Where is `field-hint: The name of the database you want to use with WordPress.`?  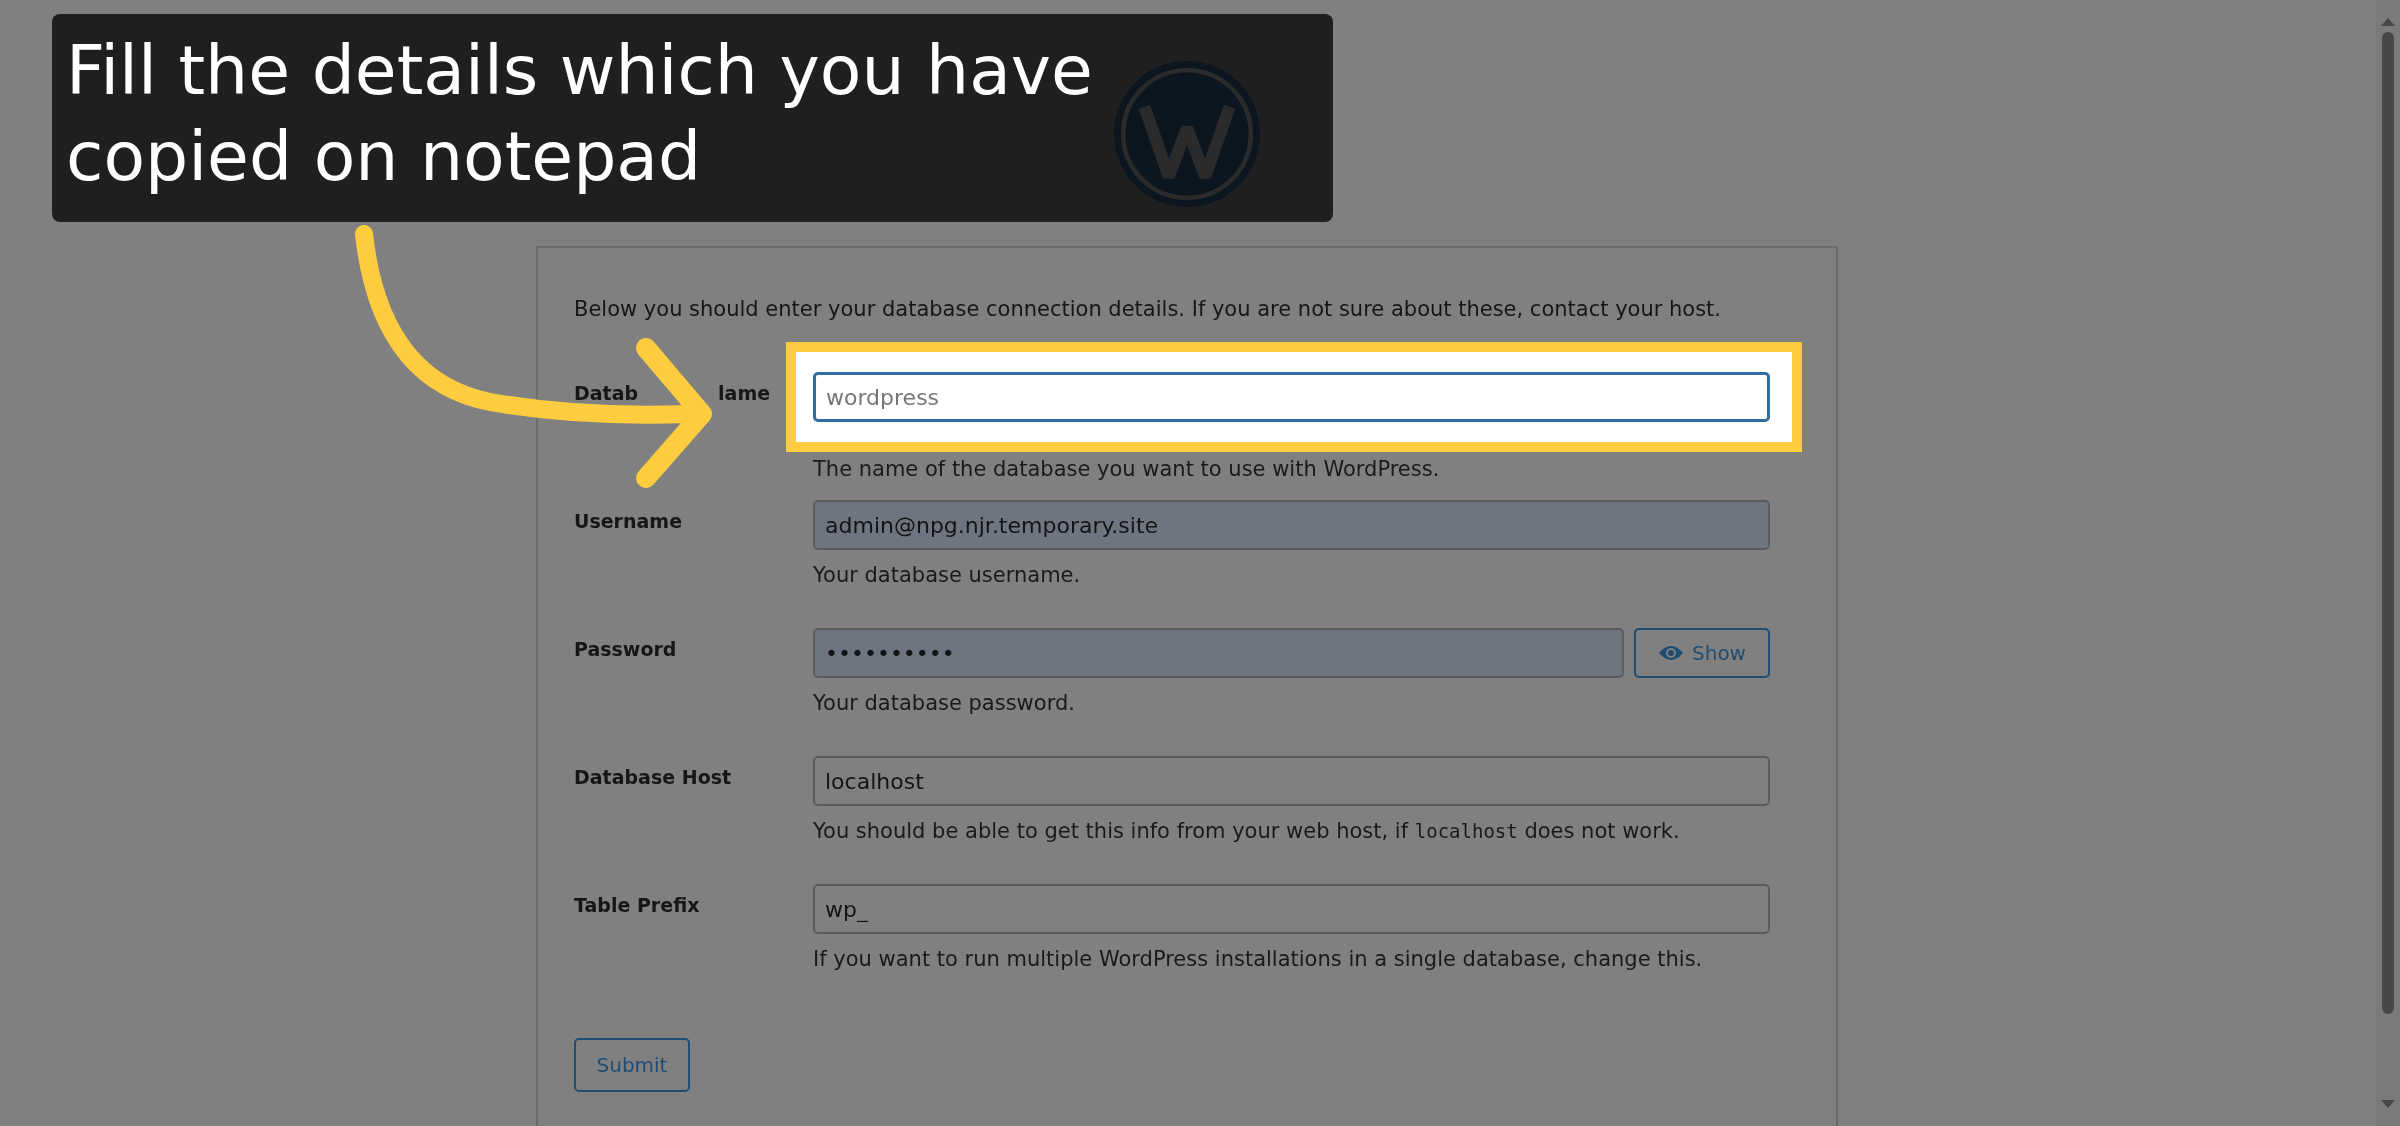 field-hint: The name of the database you want to use with WordPress. is located at coordinates (1127, 469).